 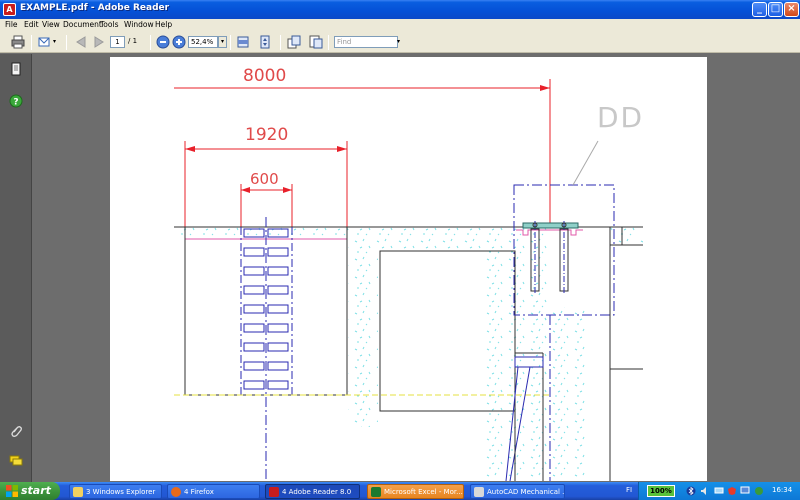 I want to click on antivirus-icon, so click(x=759, y=491).